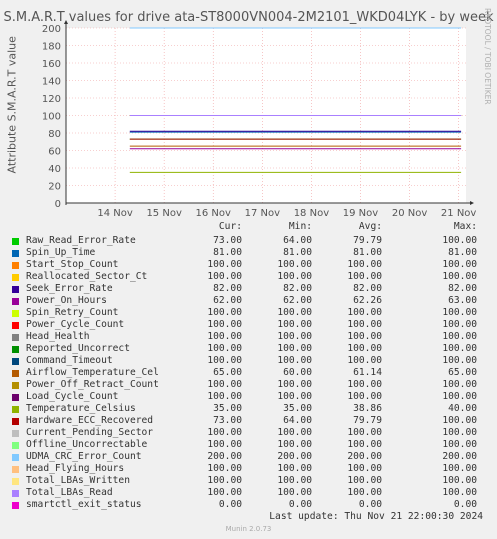 The width and height of the screenshot is (497, 539). Describe the element at coordinates (224, 456) in the screenshot. I see `legend-value-cur: 200.00` at that location.